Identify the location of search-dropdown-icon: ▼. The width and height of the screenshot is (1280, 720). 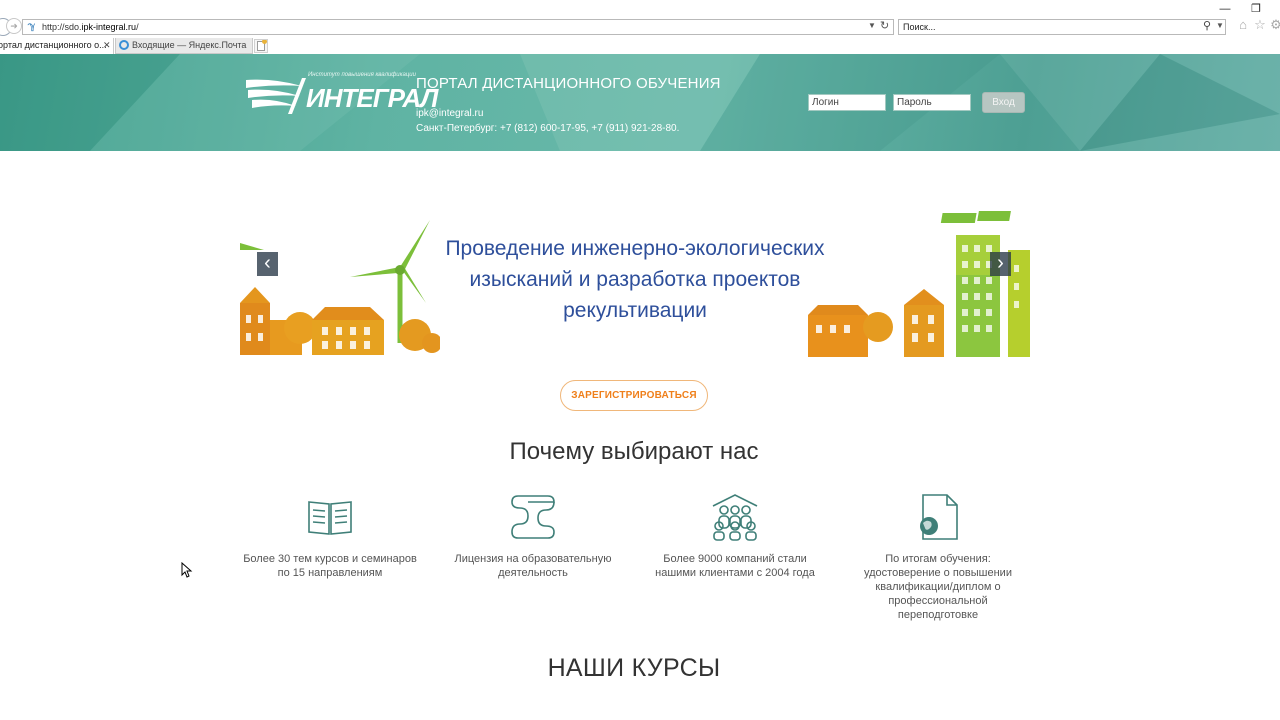
(1220, 25).